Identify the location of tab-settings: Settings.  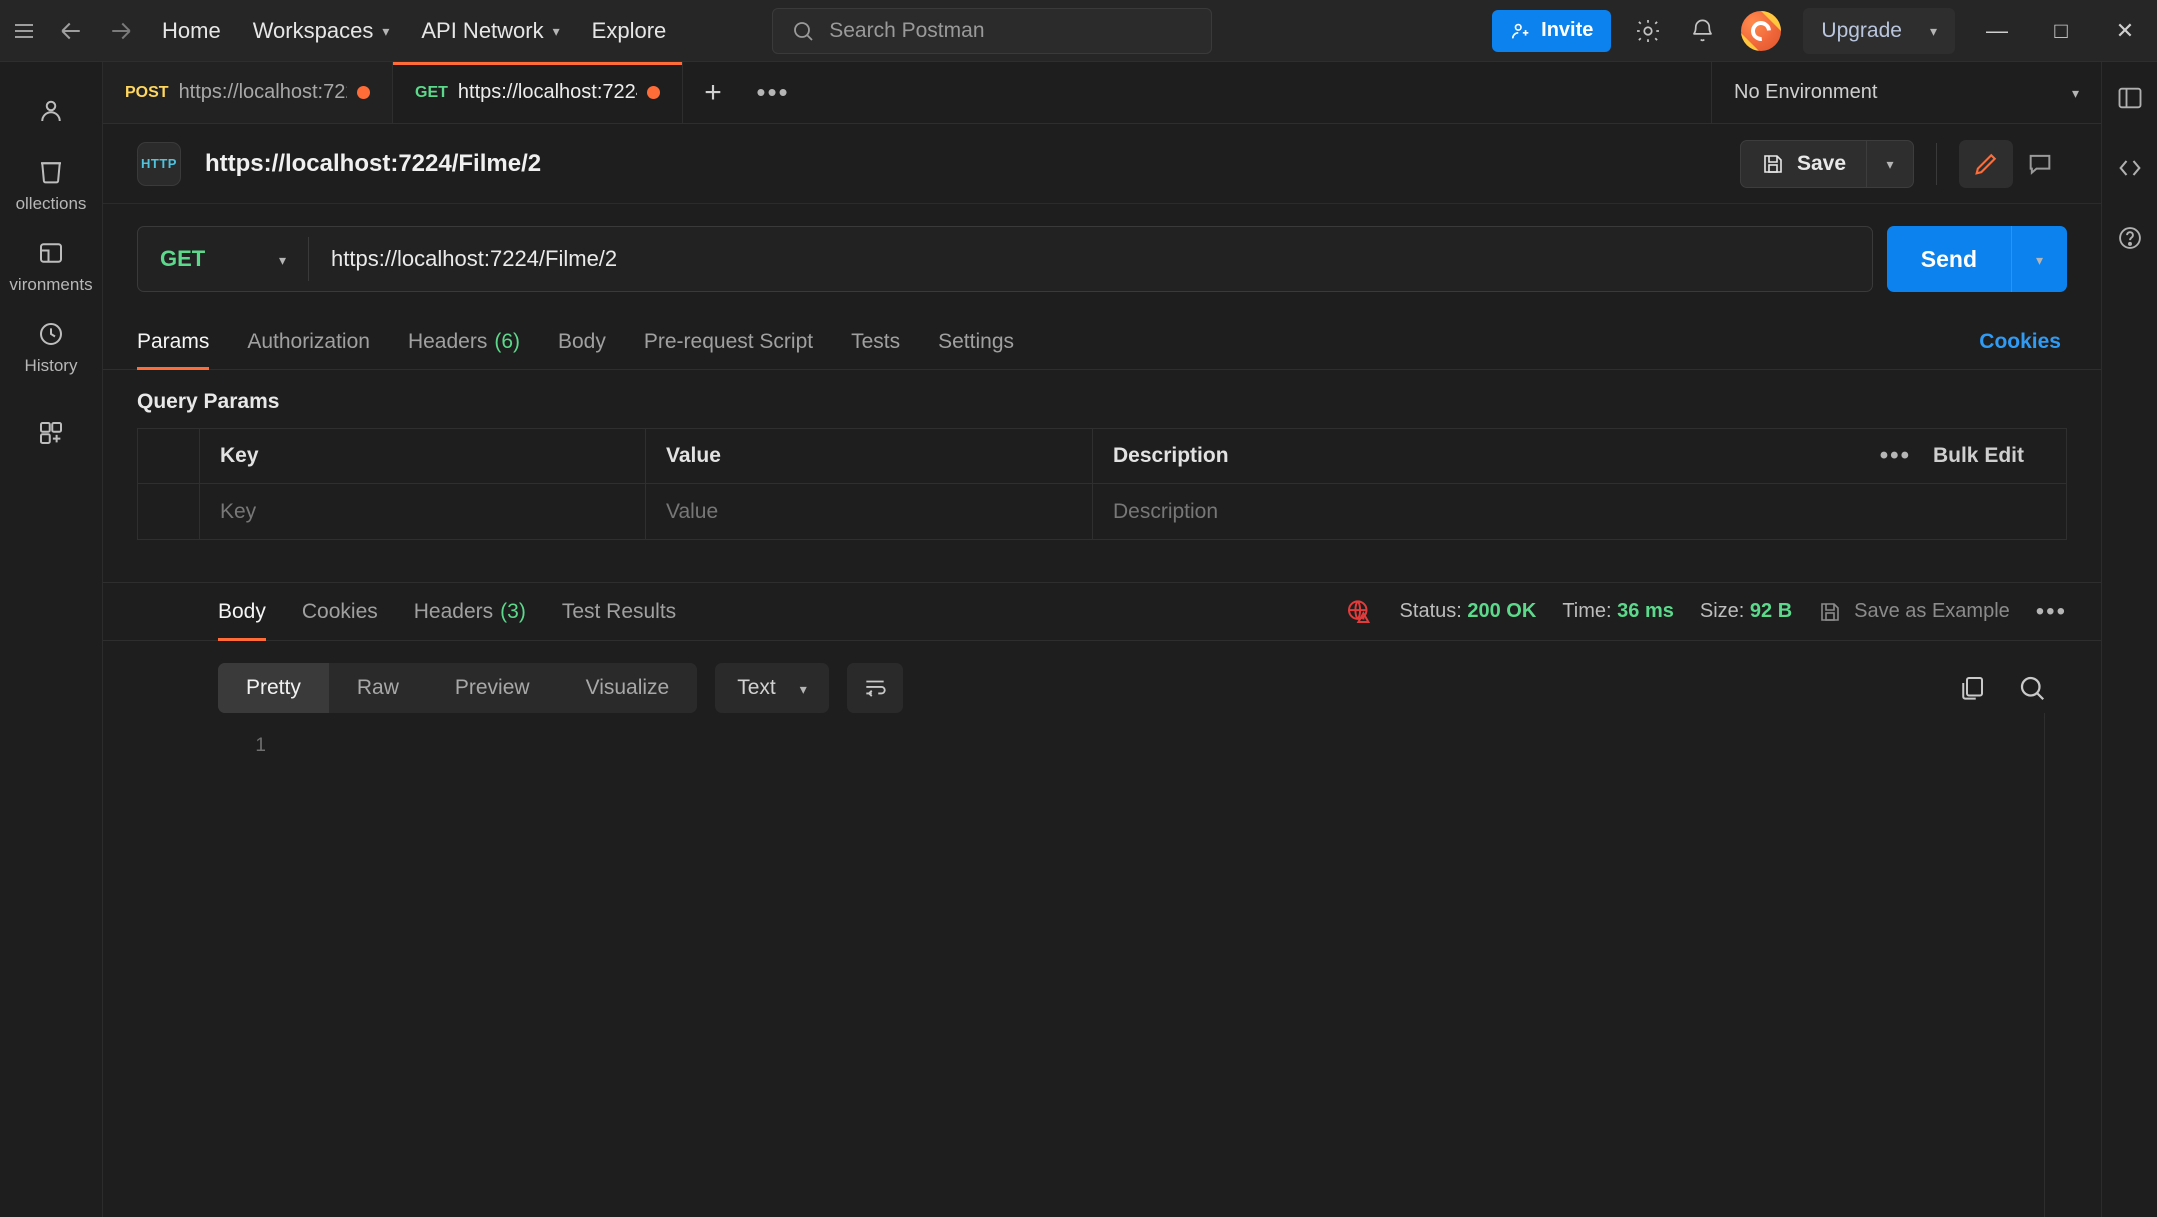
(976, 342).